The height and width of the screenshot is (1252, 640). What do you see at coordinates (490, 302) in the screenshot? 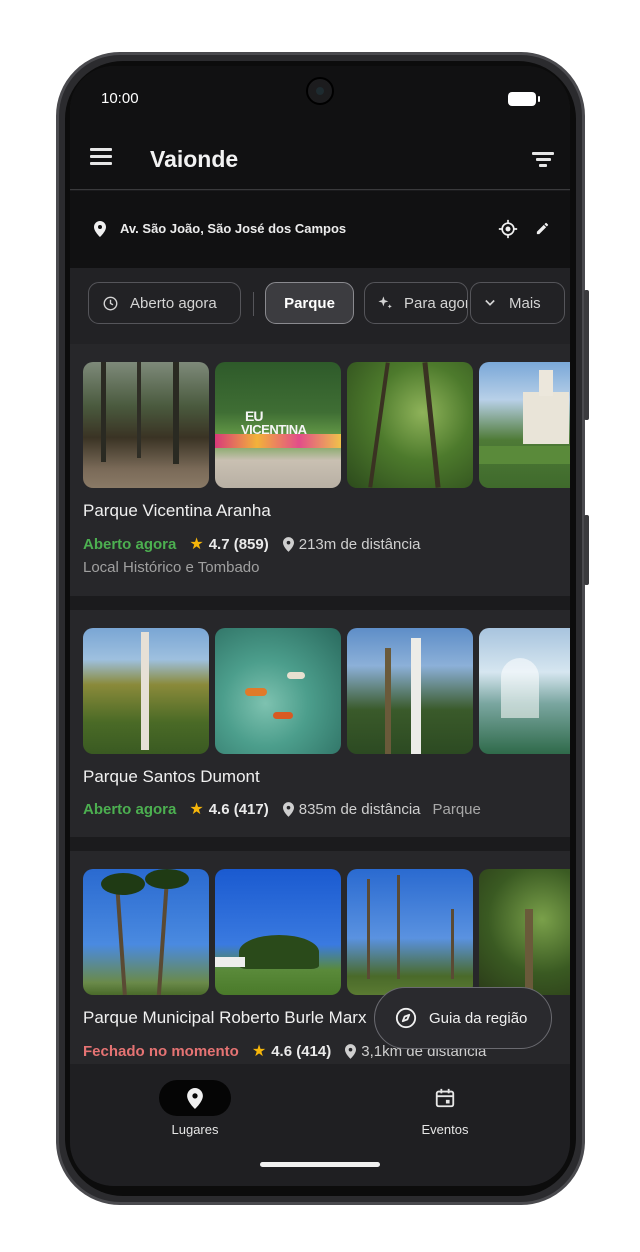
I see `chevron-down-icon` at bounding box center [490, 302].